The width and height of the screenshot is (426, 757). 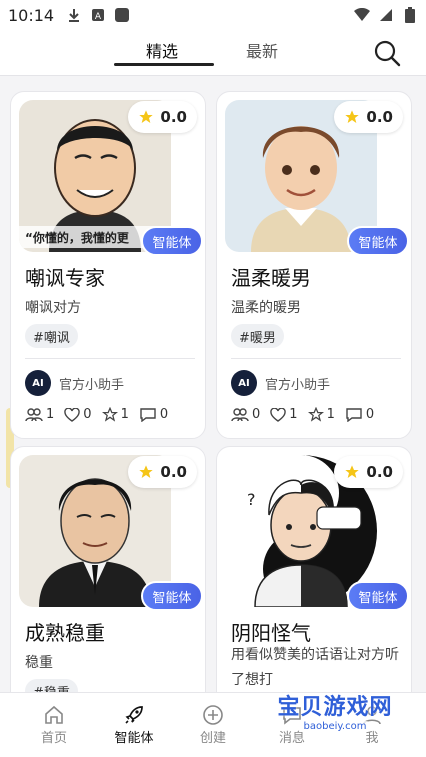 What do you see at coordinates (39, 663) in the screenshot?
I see `agent-description: 稳重` at bounding box center [39, 663].